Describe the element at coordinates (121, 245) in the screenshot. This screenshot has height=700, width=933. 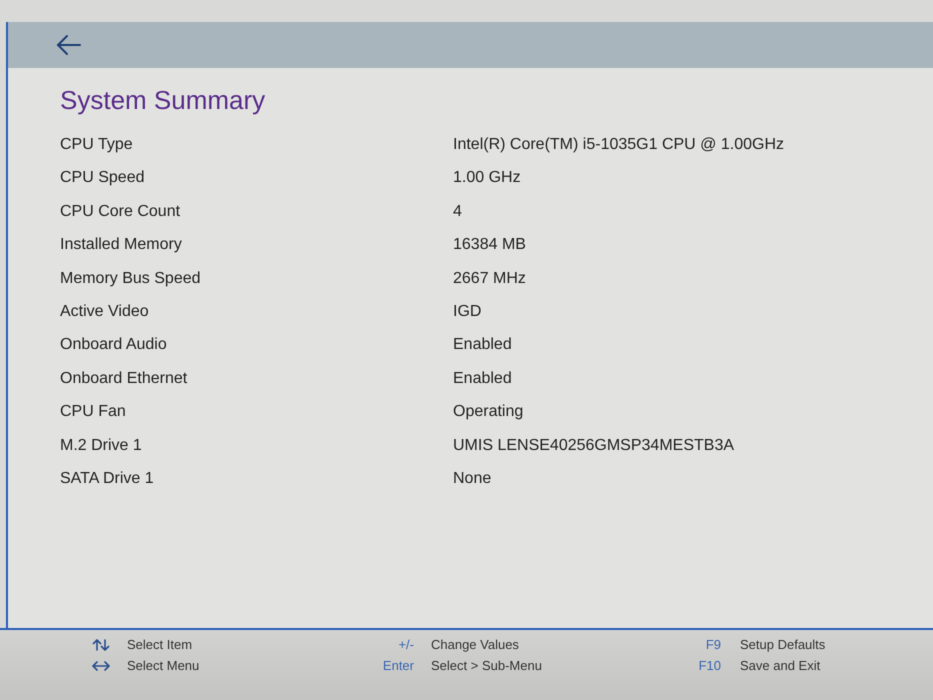
I see `setting-label: Installed Memory` at that location.